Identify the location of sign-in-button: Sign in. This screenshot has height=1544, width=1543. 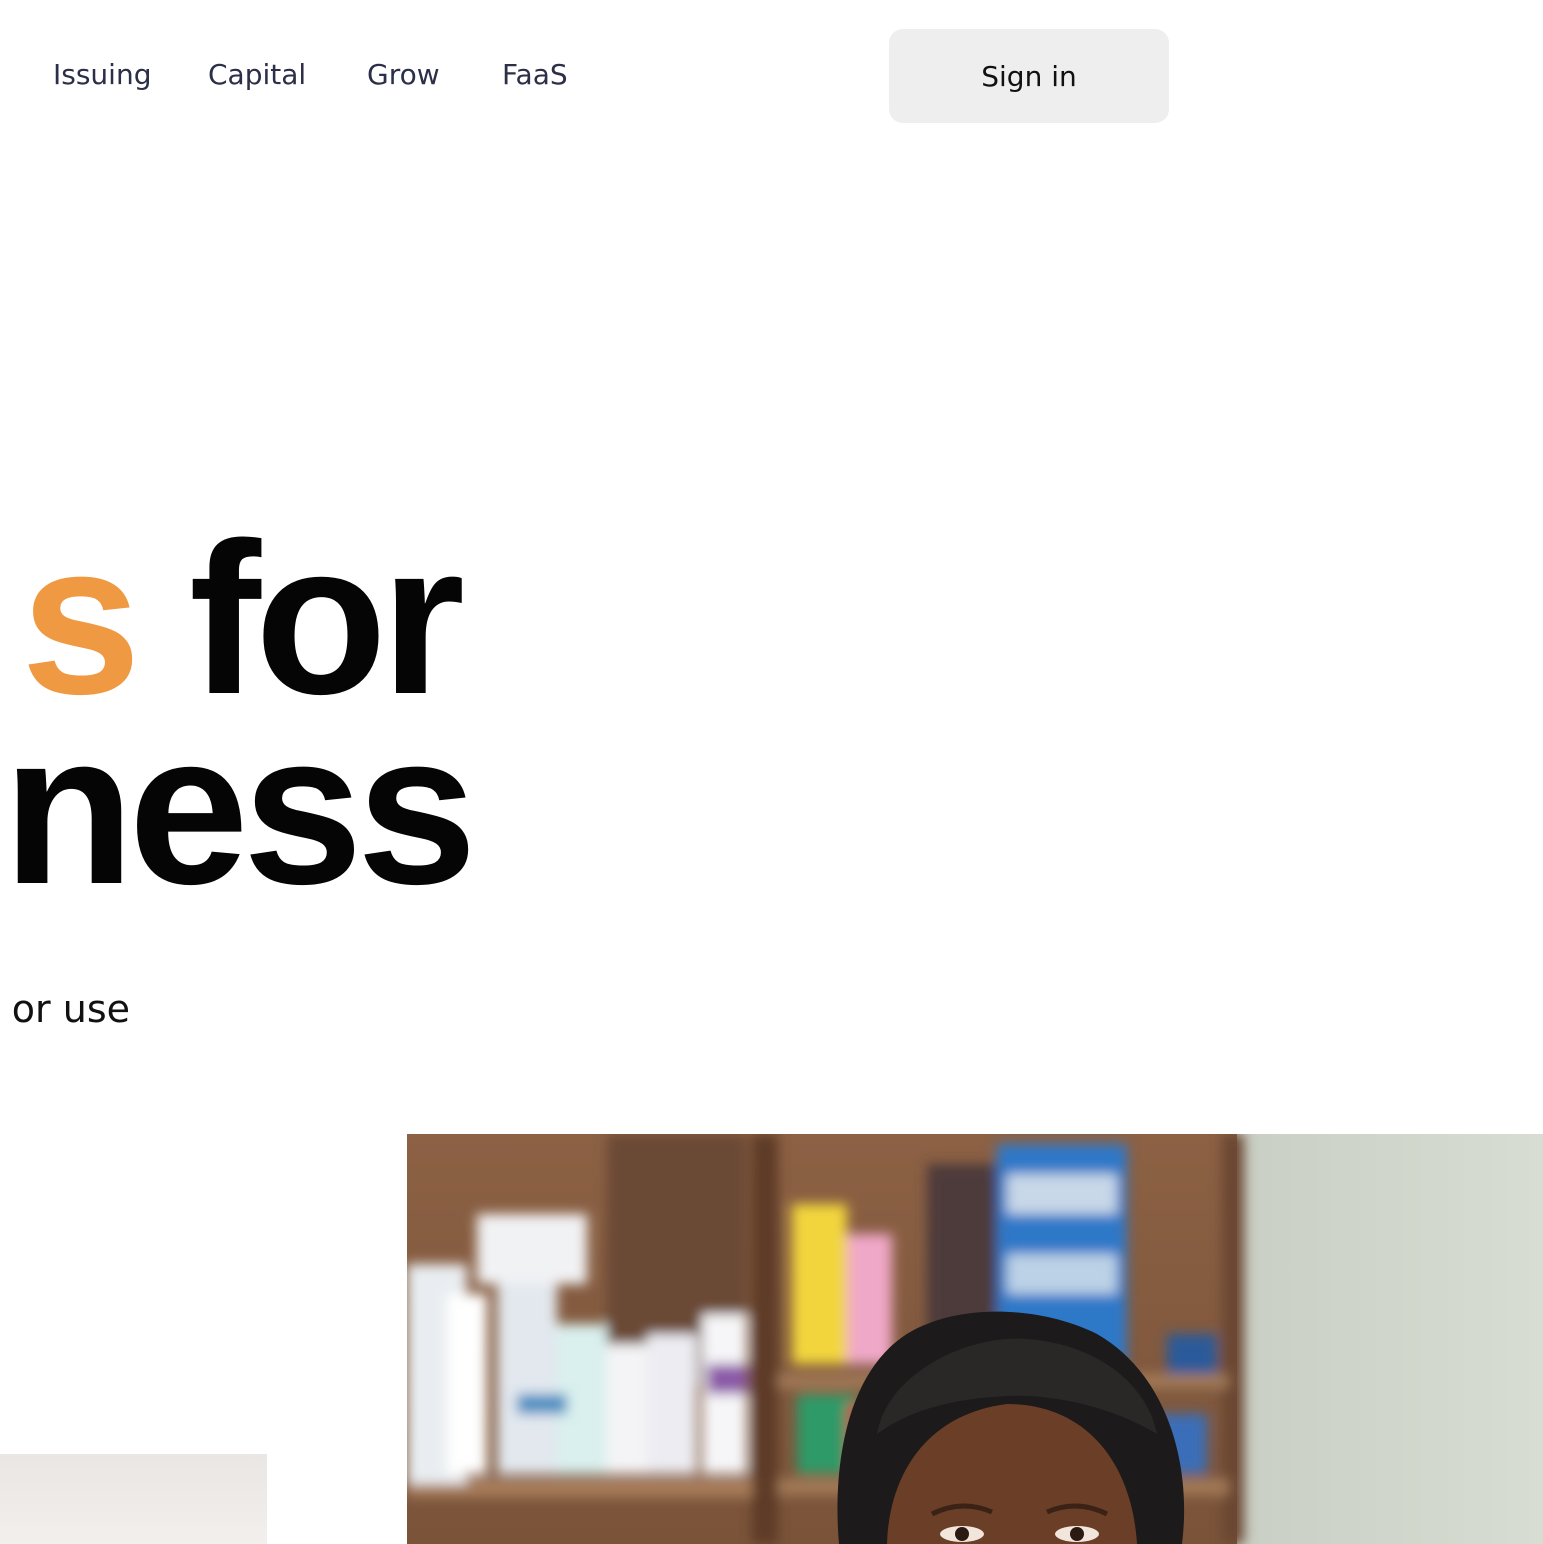
(1029, 76).